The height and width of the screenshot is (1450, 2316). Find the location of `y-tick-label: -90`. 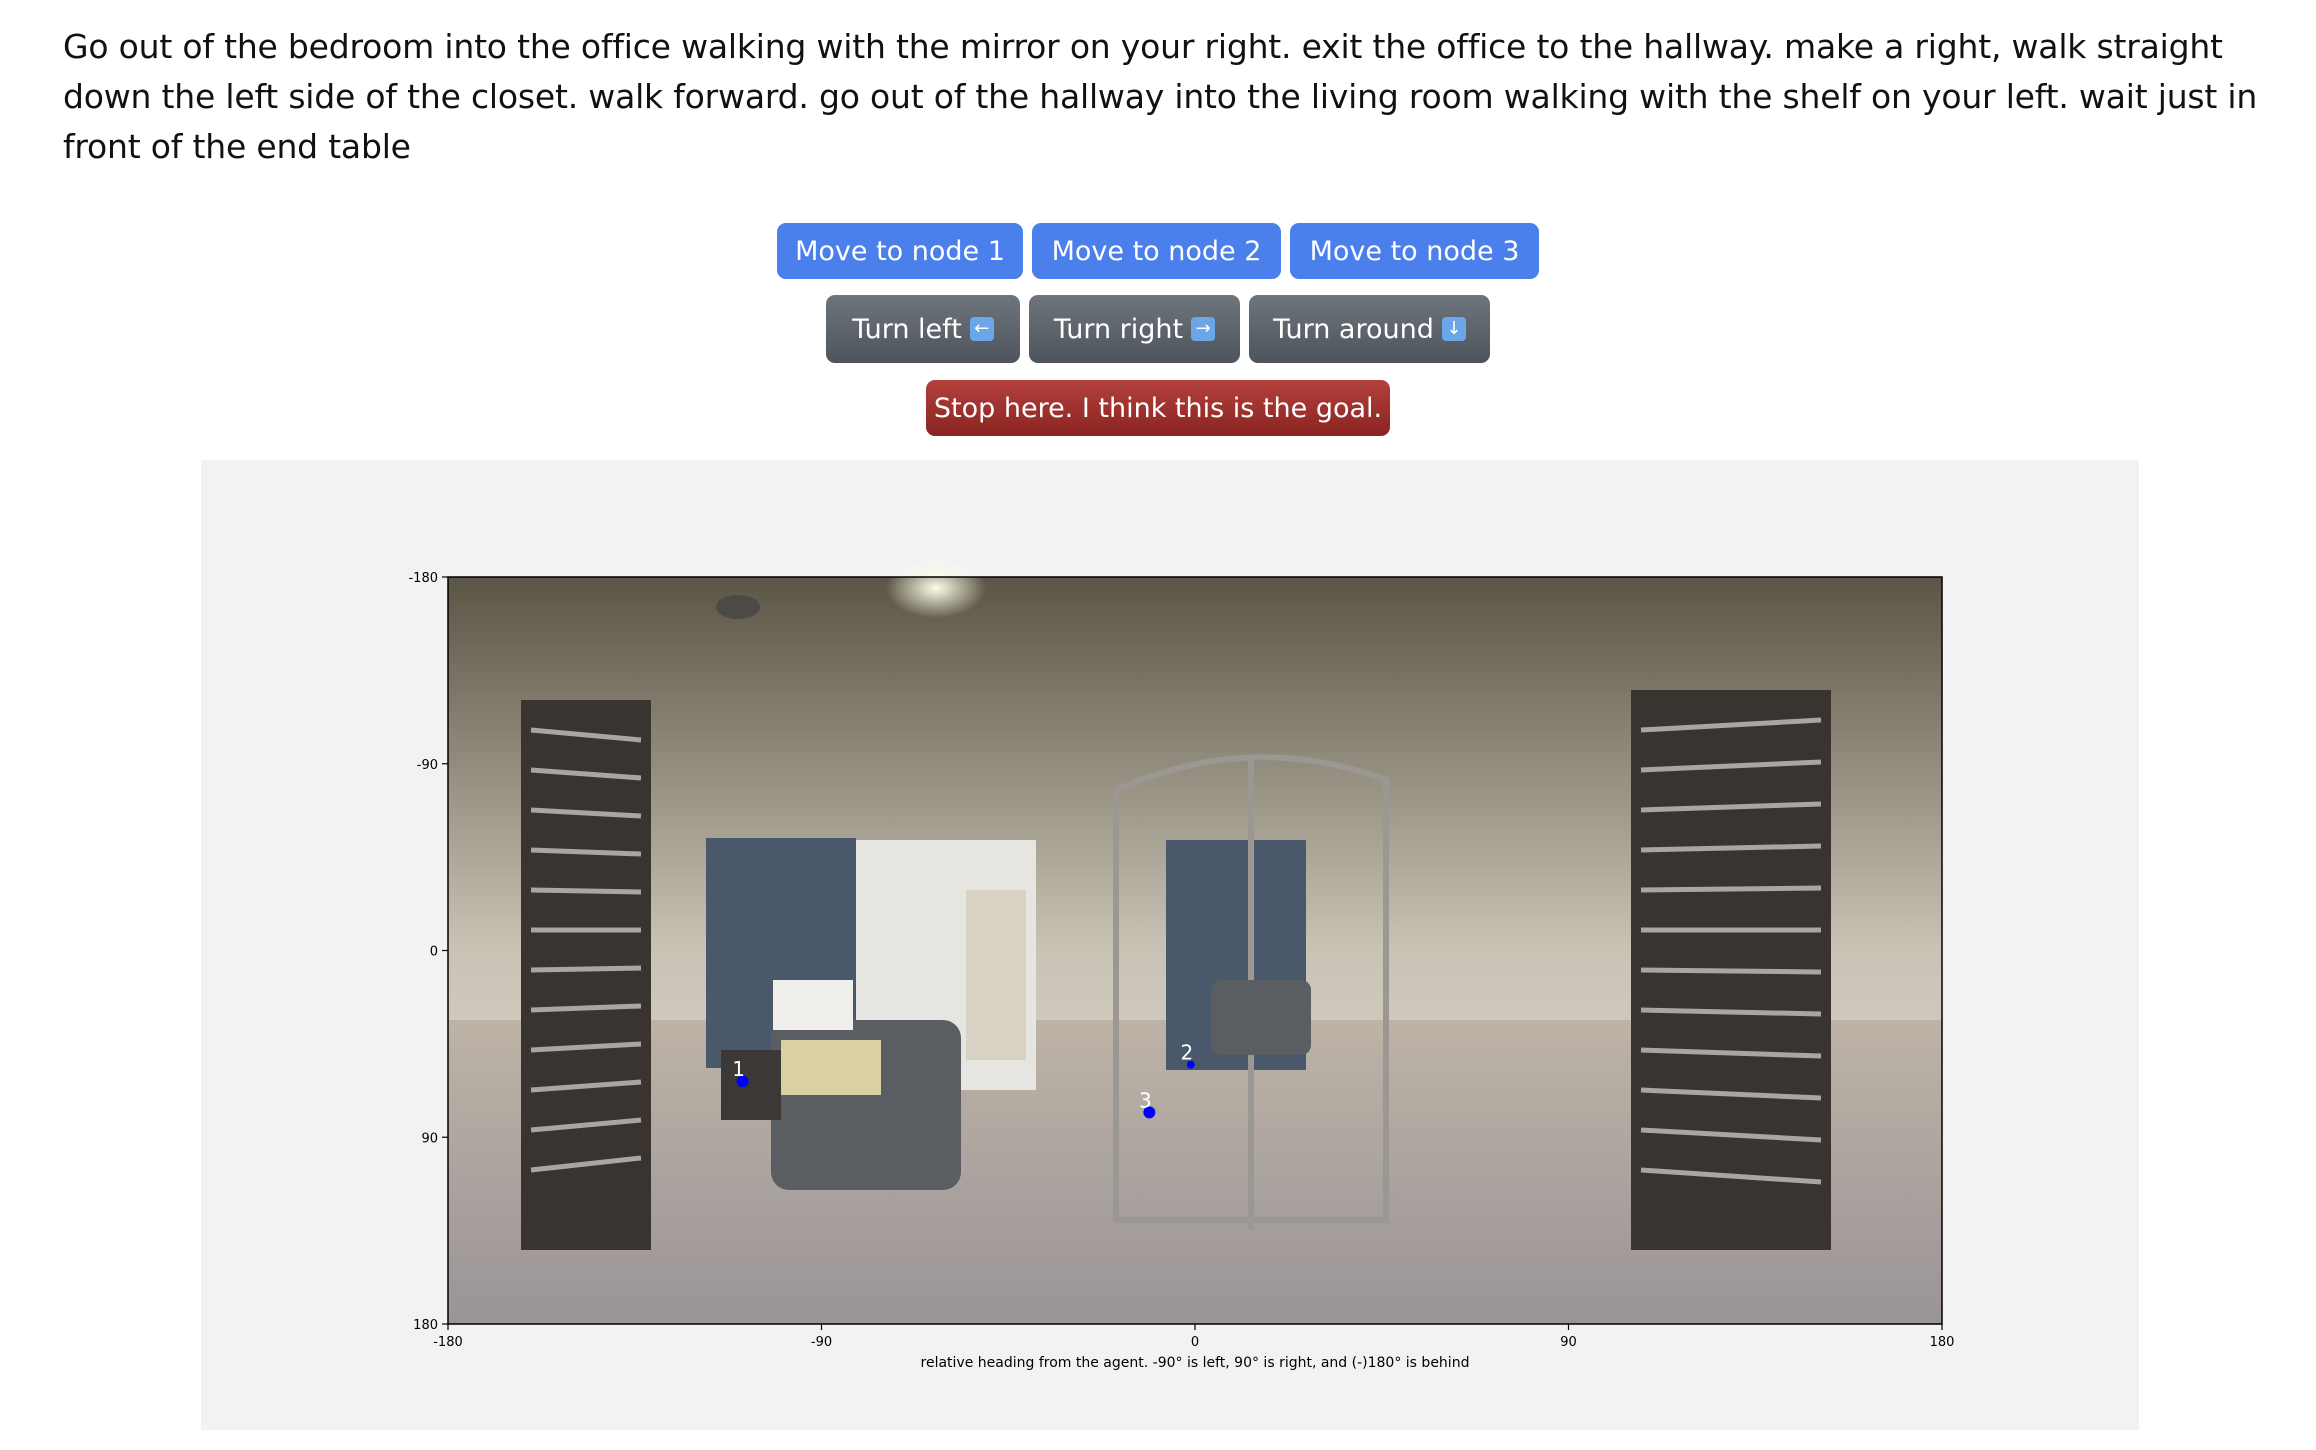

y-tick-label: -90 is located at coordinates (427, 765).